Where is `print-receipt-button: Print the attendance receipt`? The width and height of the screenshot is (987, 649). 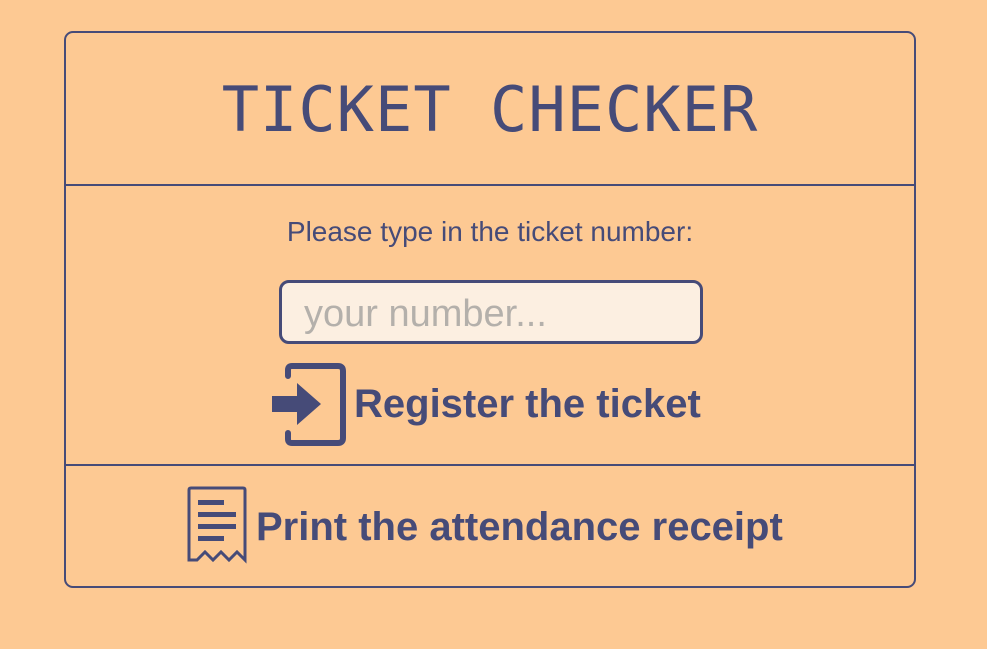
print-receipt-button: Print the attendance receipt is located at coordinates (482, 527).